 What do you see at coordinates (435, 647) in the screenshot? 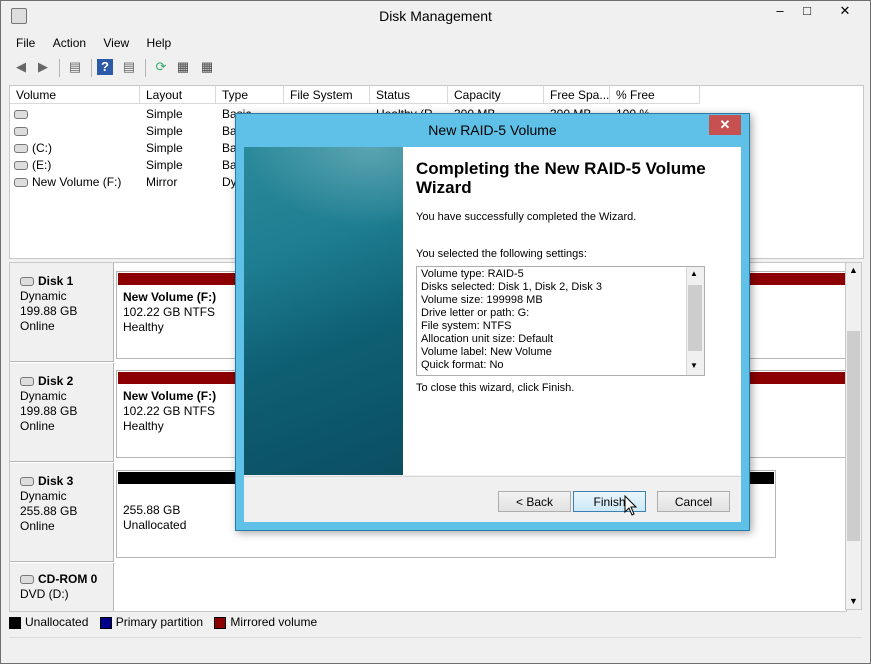
I see `status-bar` at bounding box center [435, 647].